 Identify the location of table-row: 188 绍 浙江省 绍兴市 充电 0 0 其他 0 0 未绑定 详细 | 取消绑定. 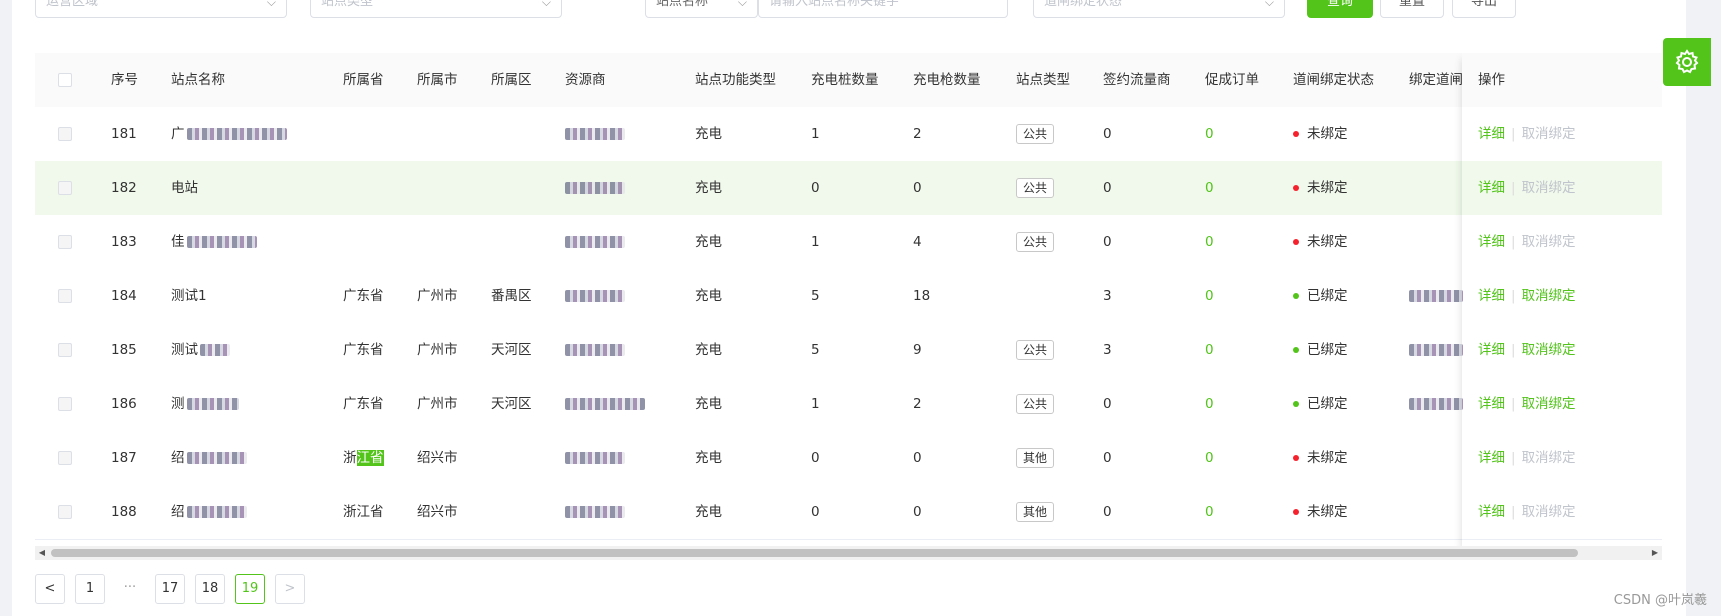
(848, 512).